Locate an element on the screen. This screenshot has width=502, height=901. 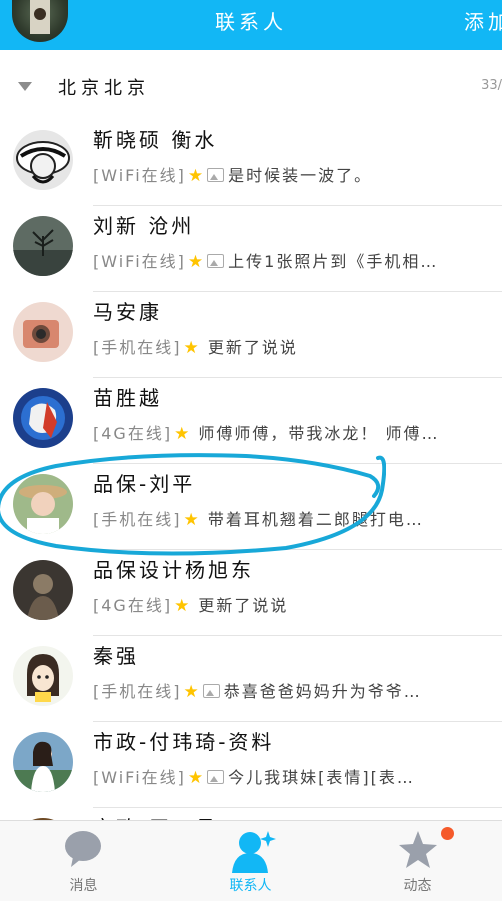
tab-feeds: 动态 is located at coordinates (417, 861).